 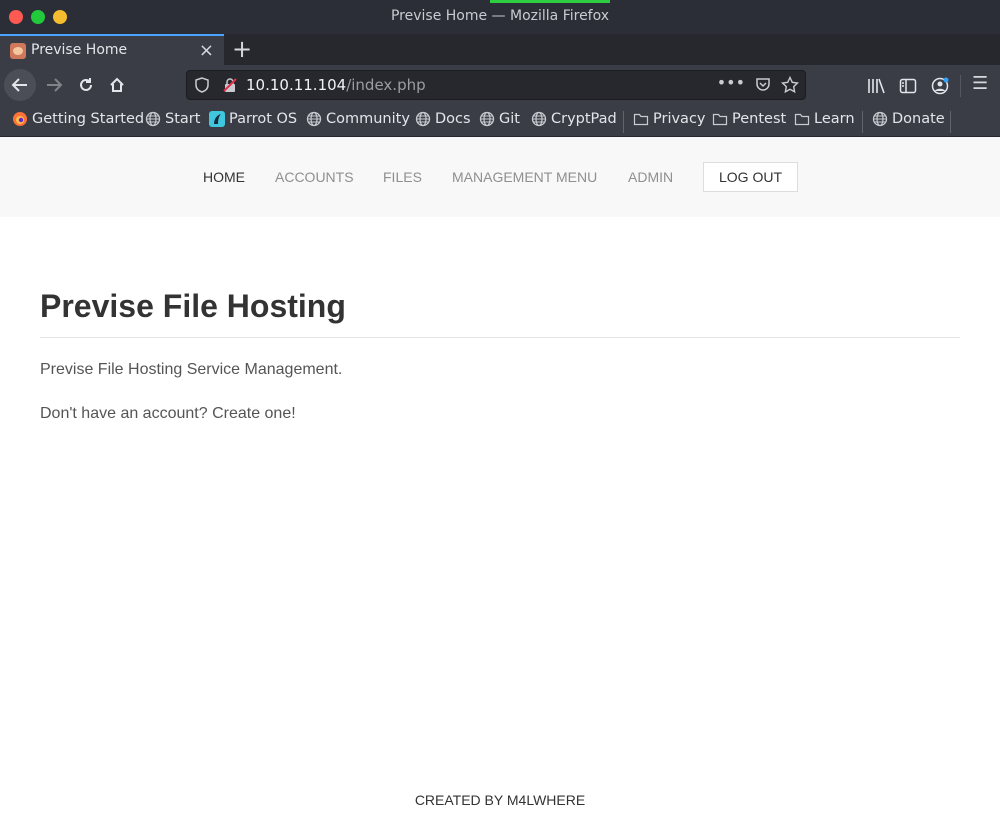 I want to click on reload-icon, so click(x=86, y=84).